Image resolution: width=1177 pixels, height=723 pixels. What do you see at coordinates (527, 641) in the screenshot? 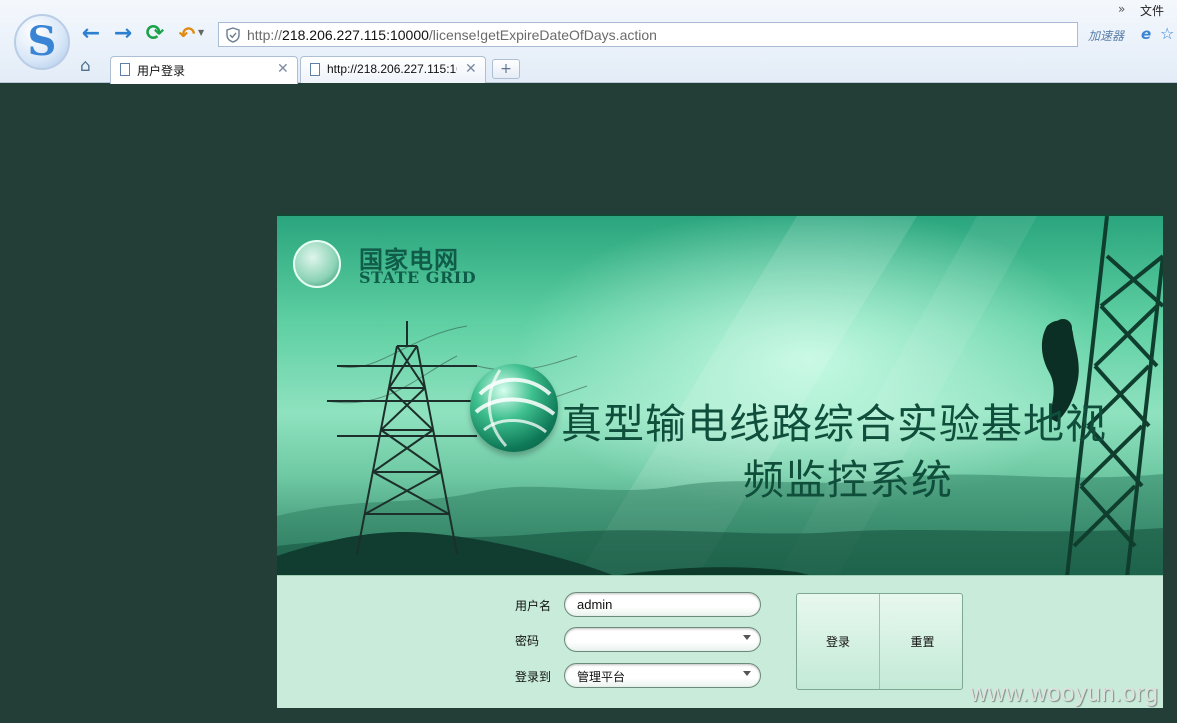
I see `password-label: 密码` at bounding box center [527, 641].